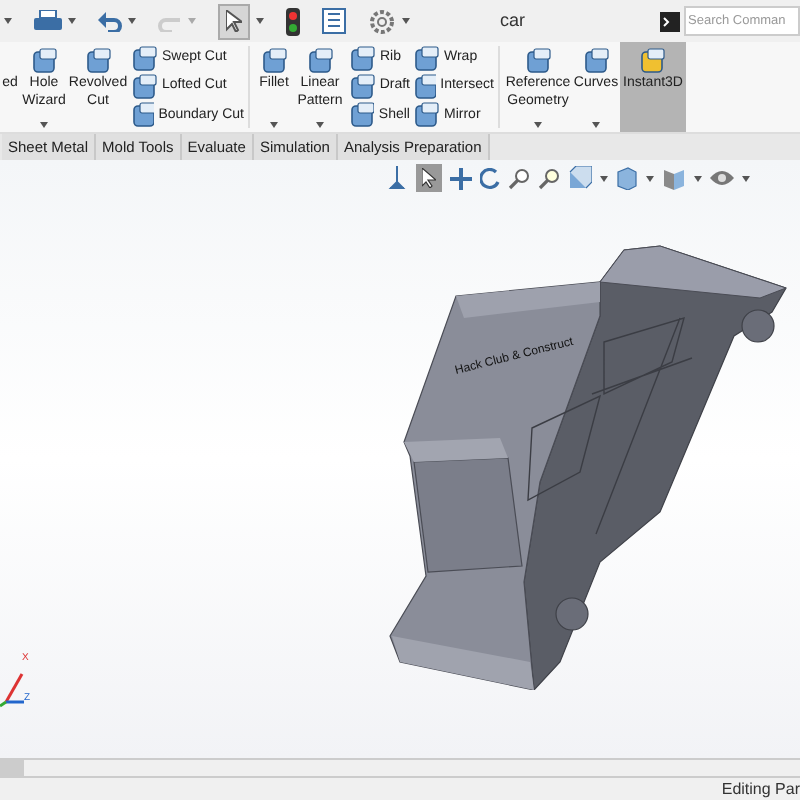 This screenshot has height=800, width=800. I want to click on zoom-area-icon, so click(549, 178).